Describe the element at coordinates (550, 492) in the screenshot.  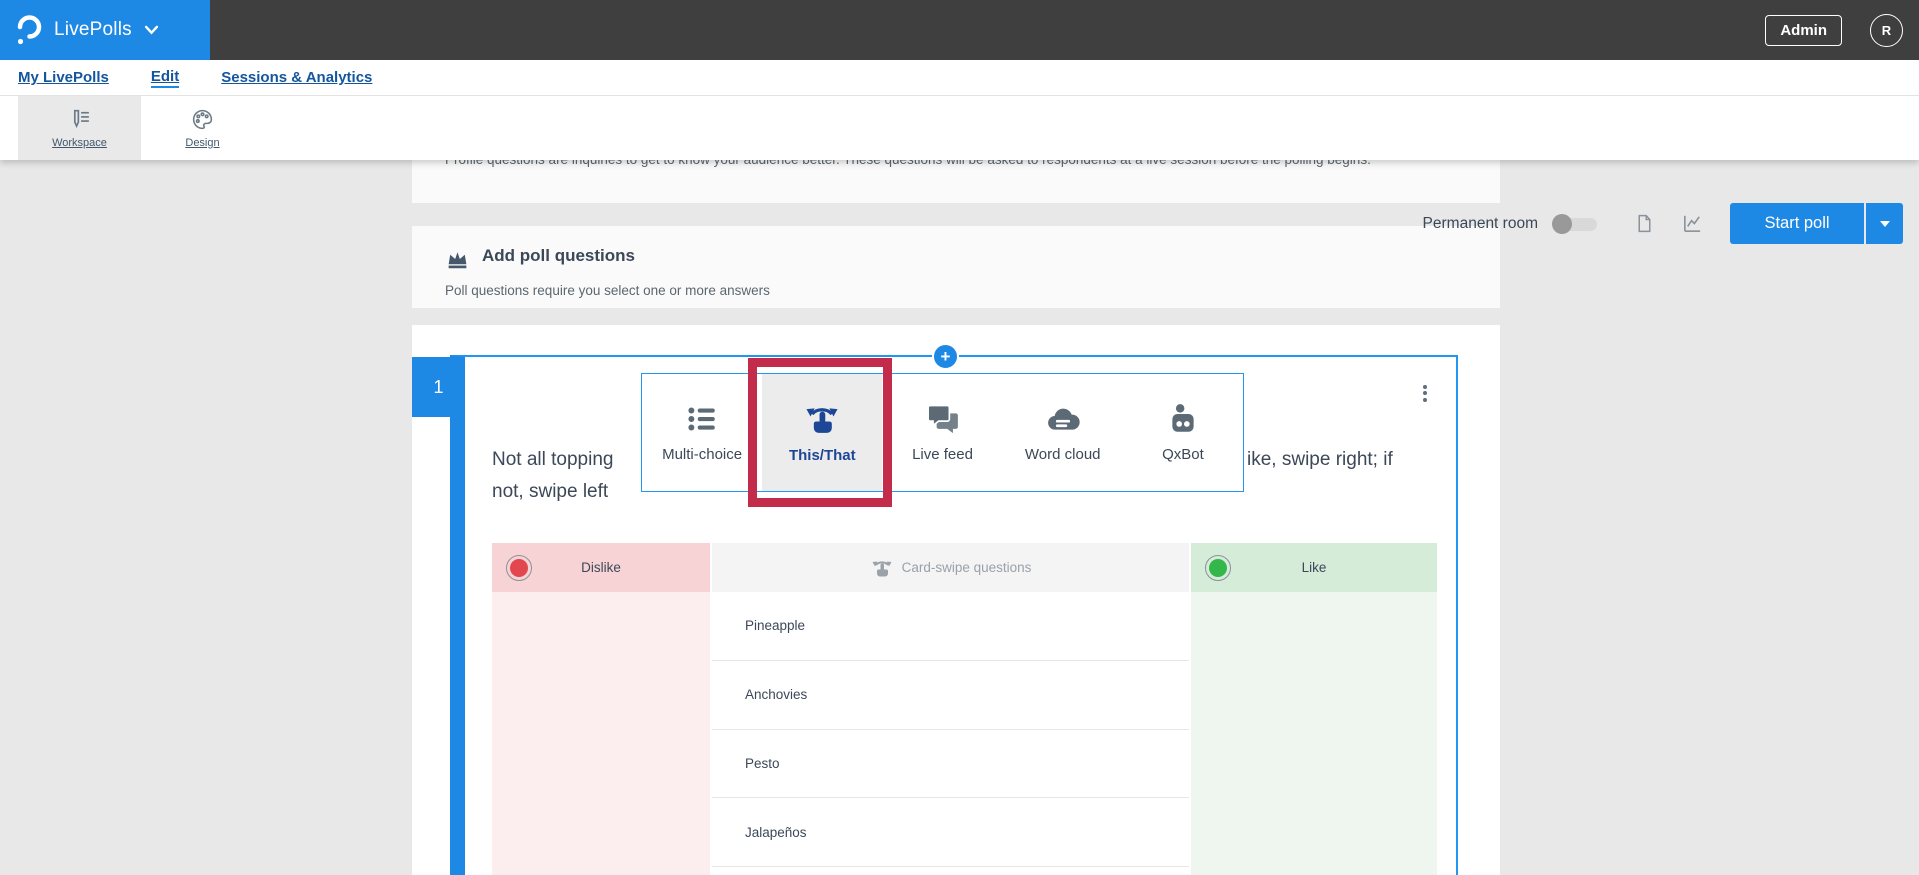
I see `question-text-line2: not, swipe left` at that location.